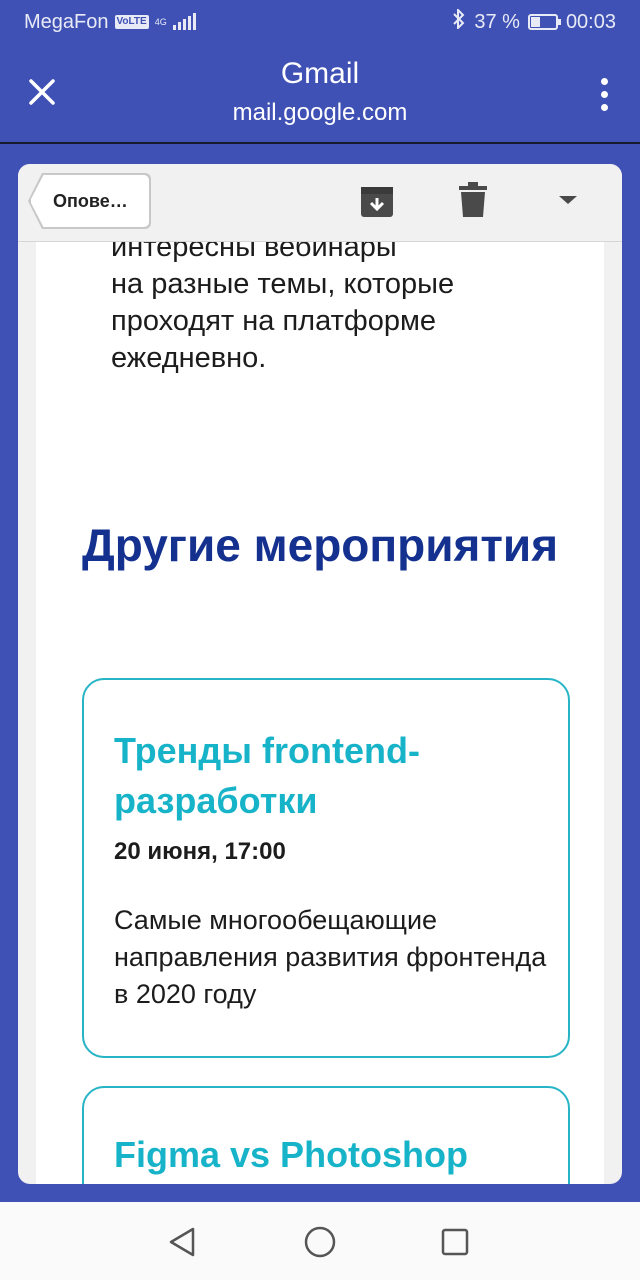  Describe the element at coordinates (320, 93) in the screenshot. I see `app-bar: Gmail mail.google.com` at that location.